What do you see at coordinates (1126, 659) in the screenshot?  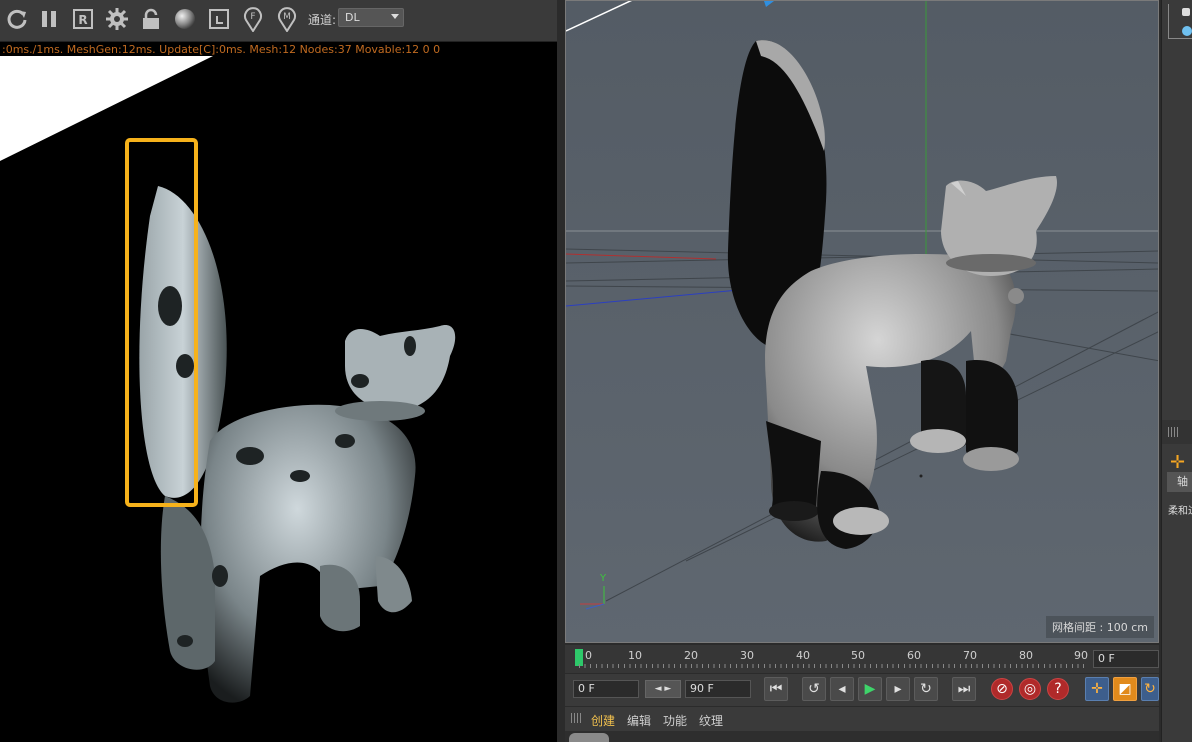 I see `current-frame-field: 0 F` at bounding box center [1126, 659].